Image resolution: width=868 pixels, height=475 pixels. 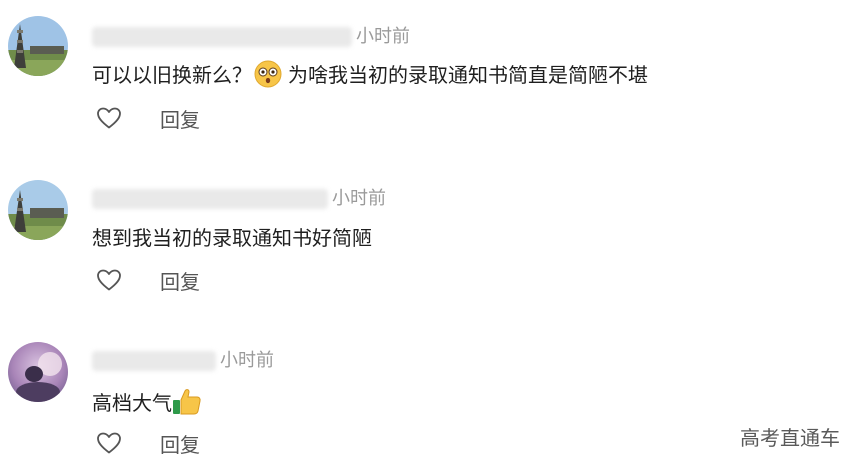 What do you see at coordinates (468, 75) in the screenshot?
I see `comment-text-part: 为啥我当初的录取通知书简直是简陋不堪` at bounding box center [468, 75].